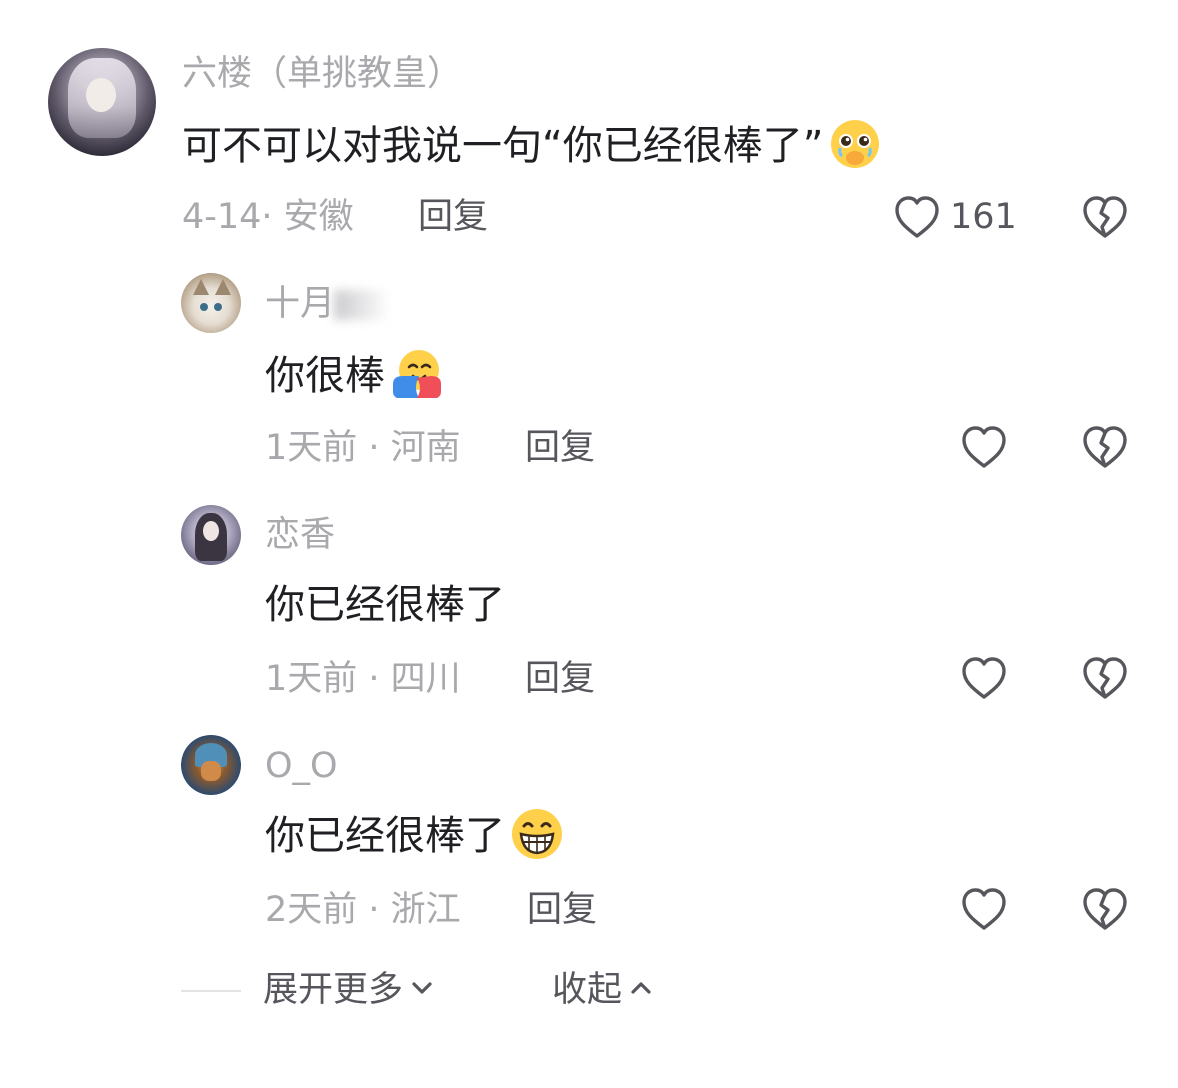  Describe the element at coordinates (537, 834) in the screenshot. I see `grinning-face-emoji-icon` at that location.